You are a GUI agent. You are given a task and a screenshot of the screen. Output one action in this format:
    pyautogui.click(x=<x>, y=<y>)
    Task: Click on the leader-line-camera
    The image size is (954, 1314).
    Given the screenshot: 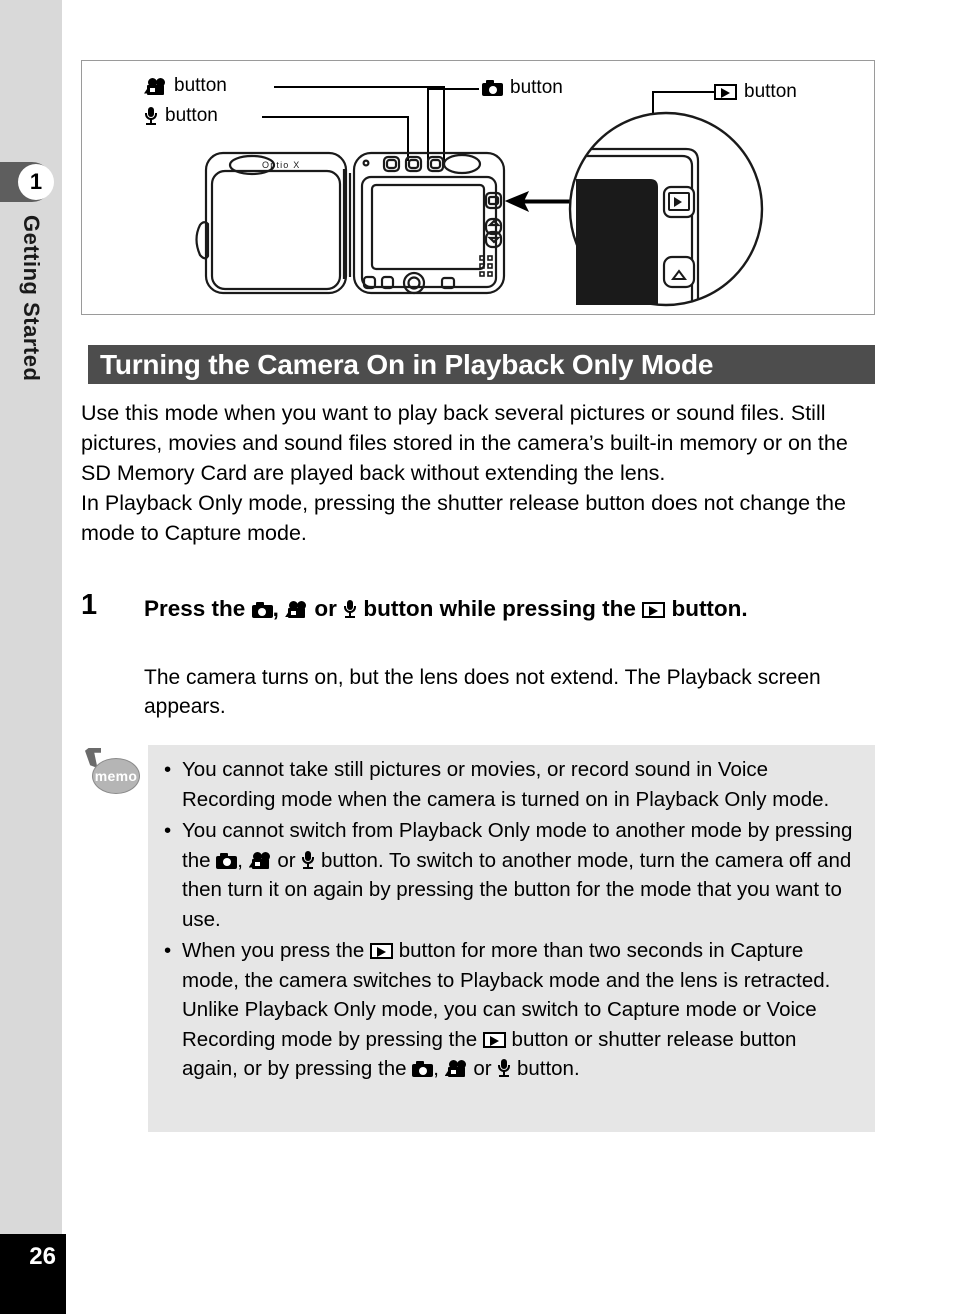 What is the action you would take?
    pyautogui.click(x=453, y=89)
    